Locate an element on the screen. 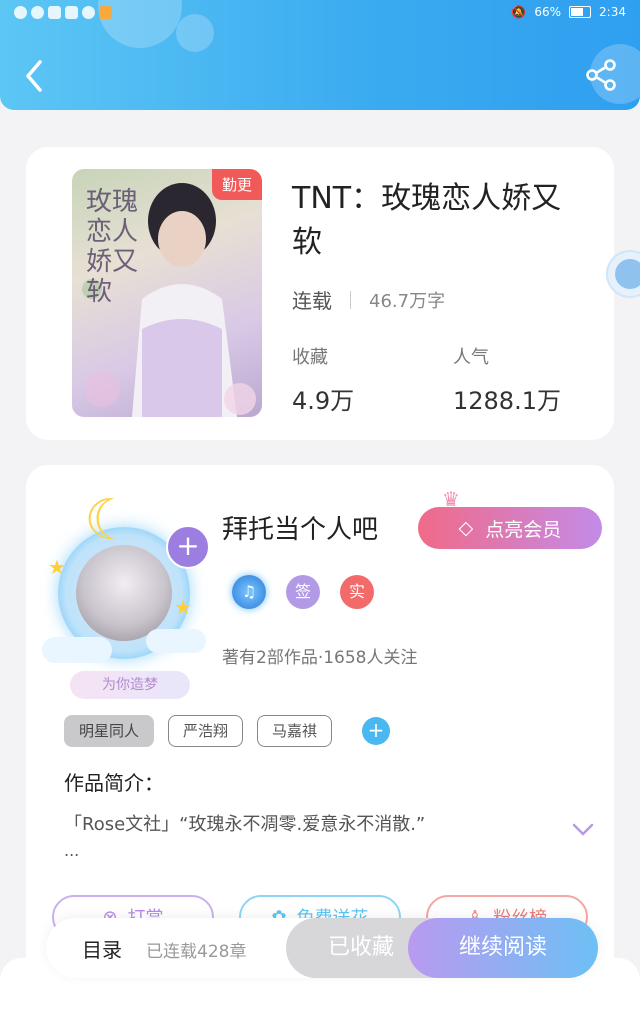 The image size is (640, 1024). battery-icon is located at coordinates (580, 12).